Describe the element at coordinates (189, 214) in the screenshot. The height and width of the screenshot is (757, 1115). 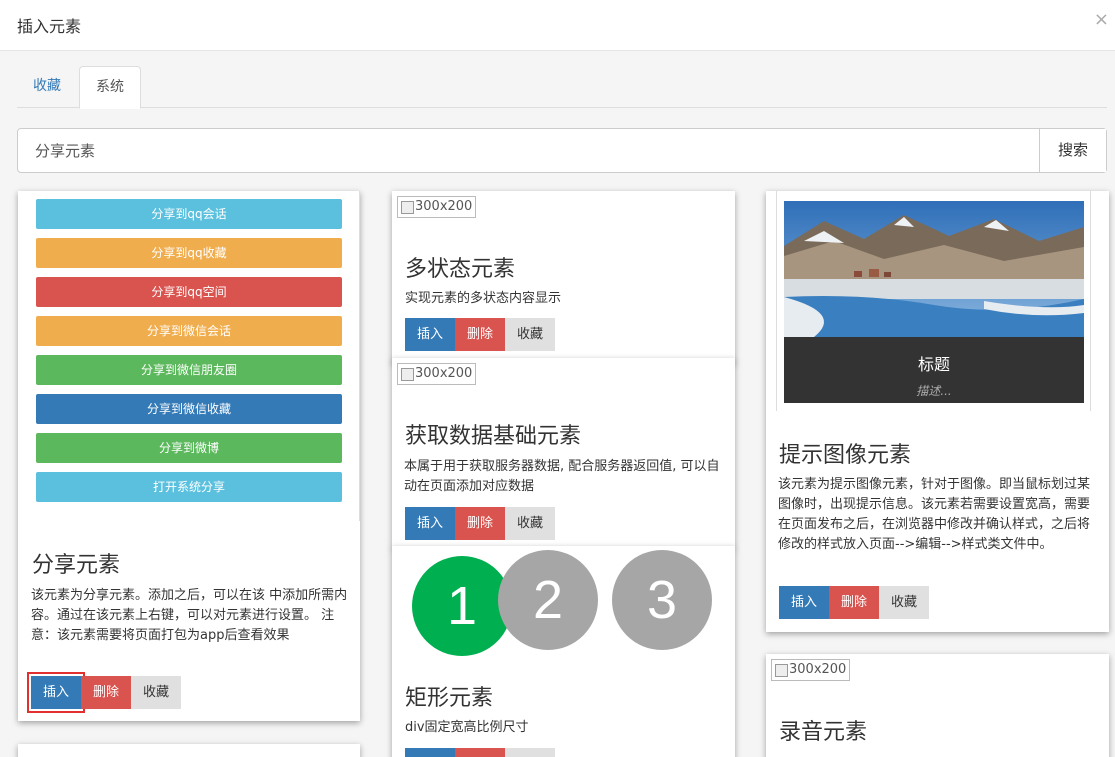
I see `share-qq-chat-button: 分享到qq会话` at that location.